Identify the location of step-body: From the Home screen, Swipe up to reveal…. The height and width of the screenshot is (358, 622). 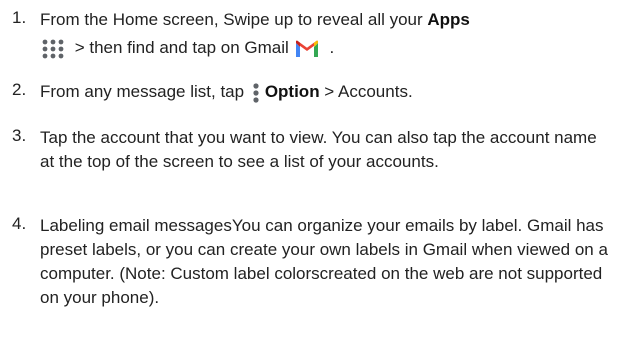
(326, 34).